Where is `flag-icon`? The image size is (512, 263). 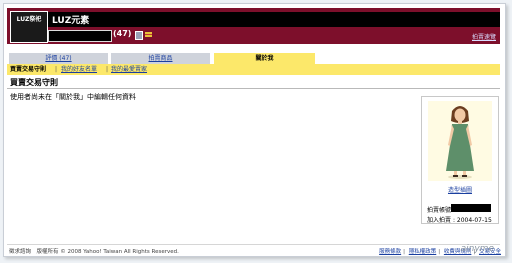
flag-icon is located at coordinates (148, 34).